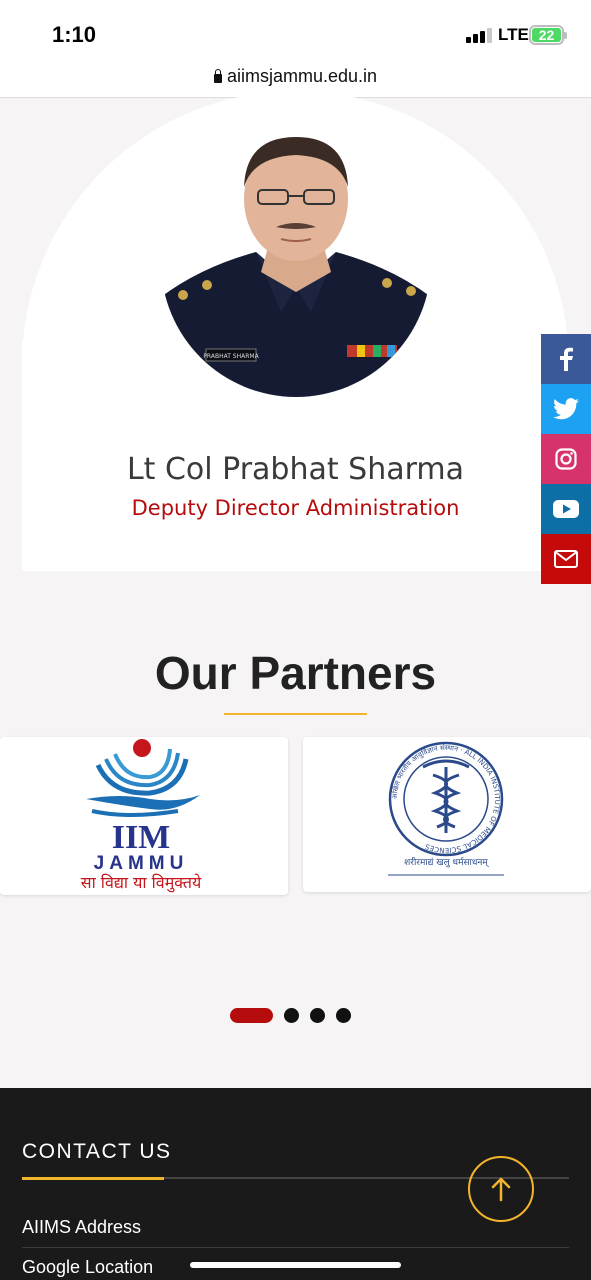 The image size is (591, 1280). Describe the element at coordinates (251, 1015) in the screenshot. I see `carousel-dot-active` at that location.